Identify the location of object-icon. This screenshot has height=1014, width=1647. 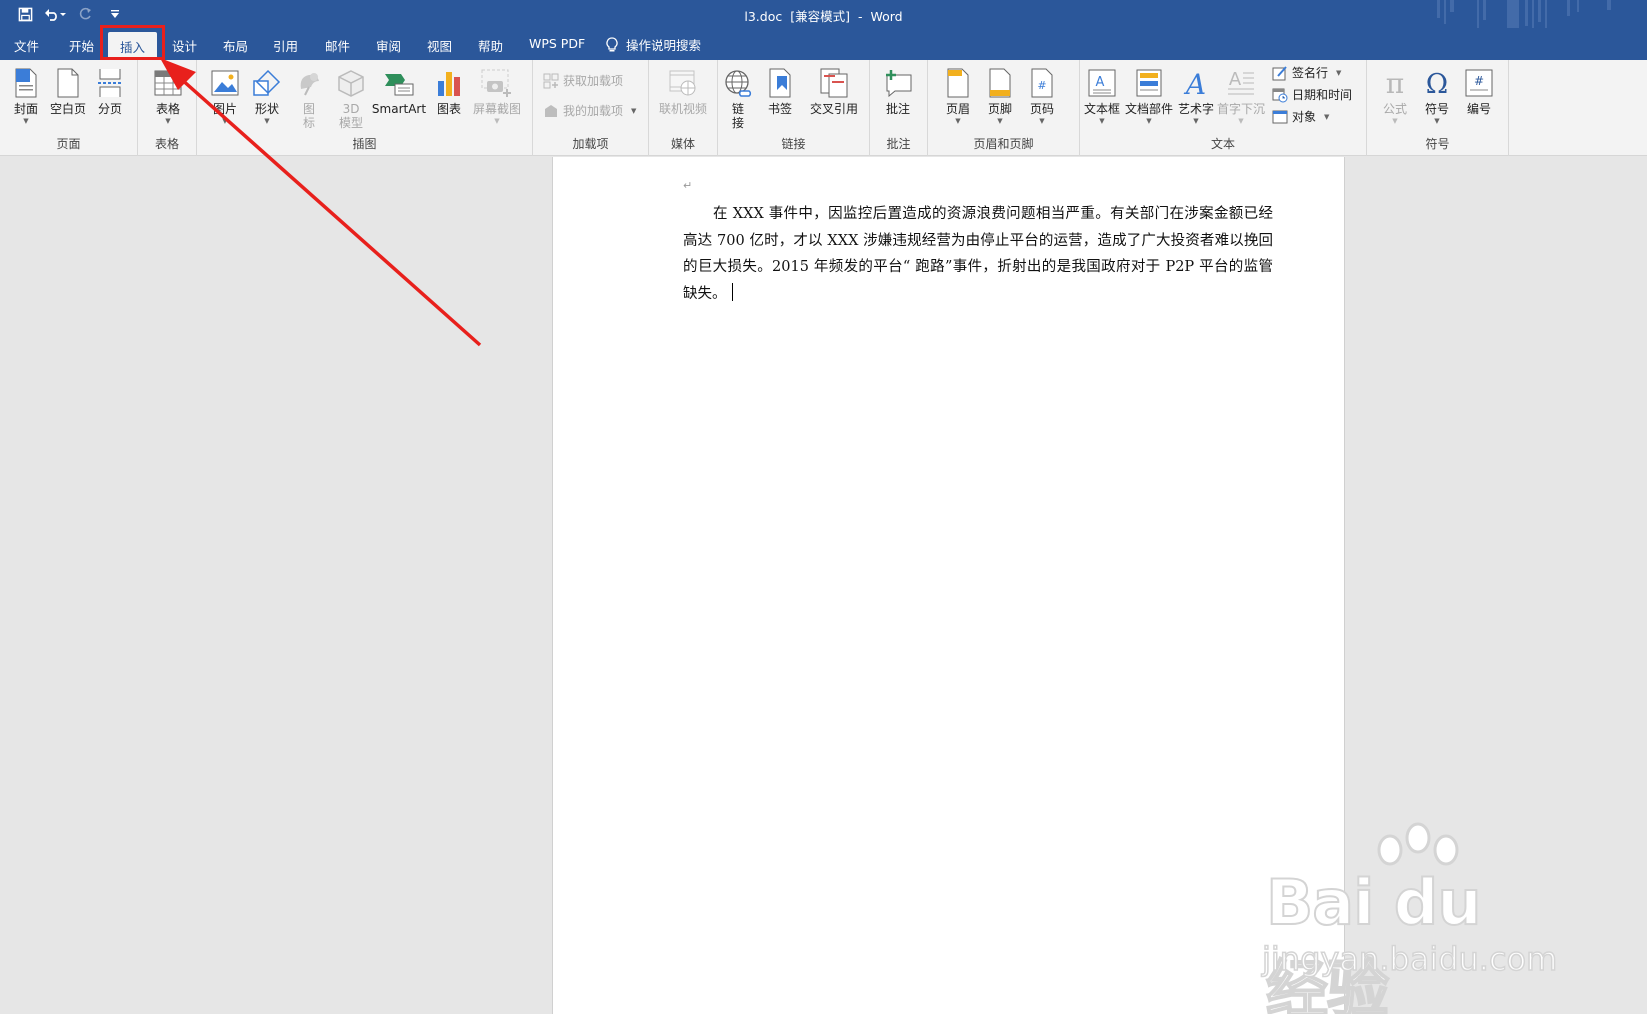
(1280, 116).